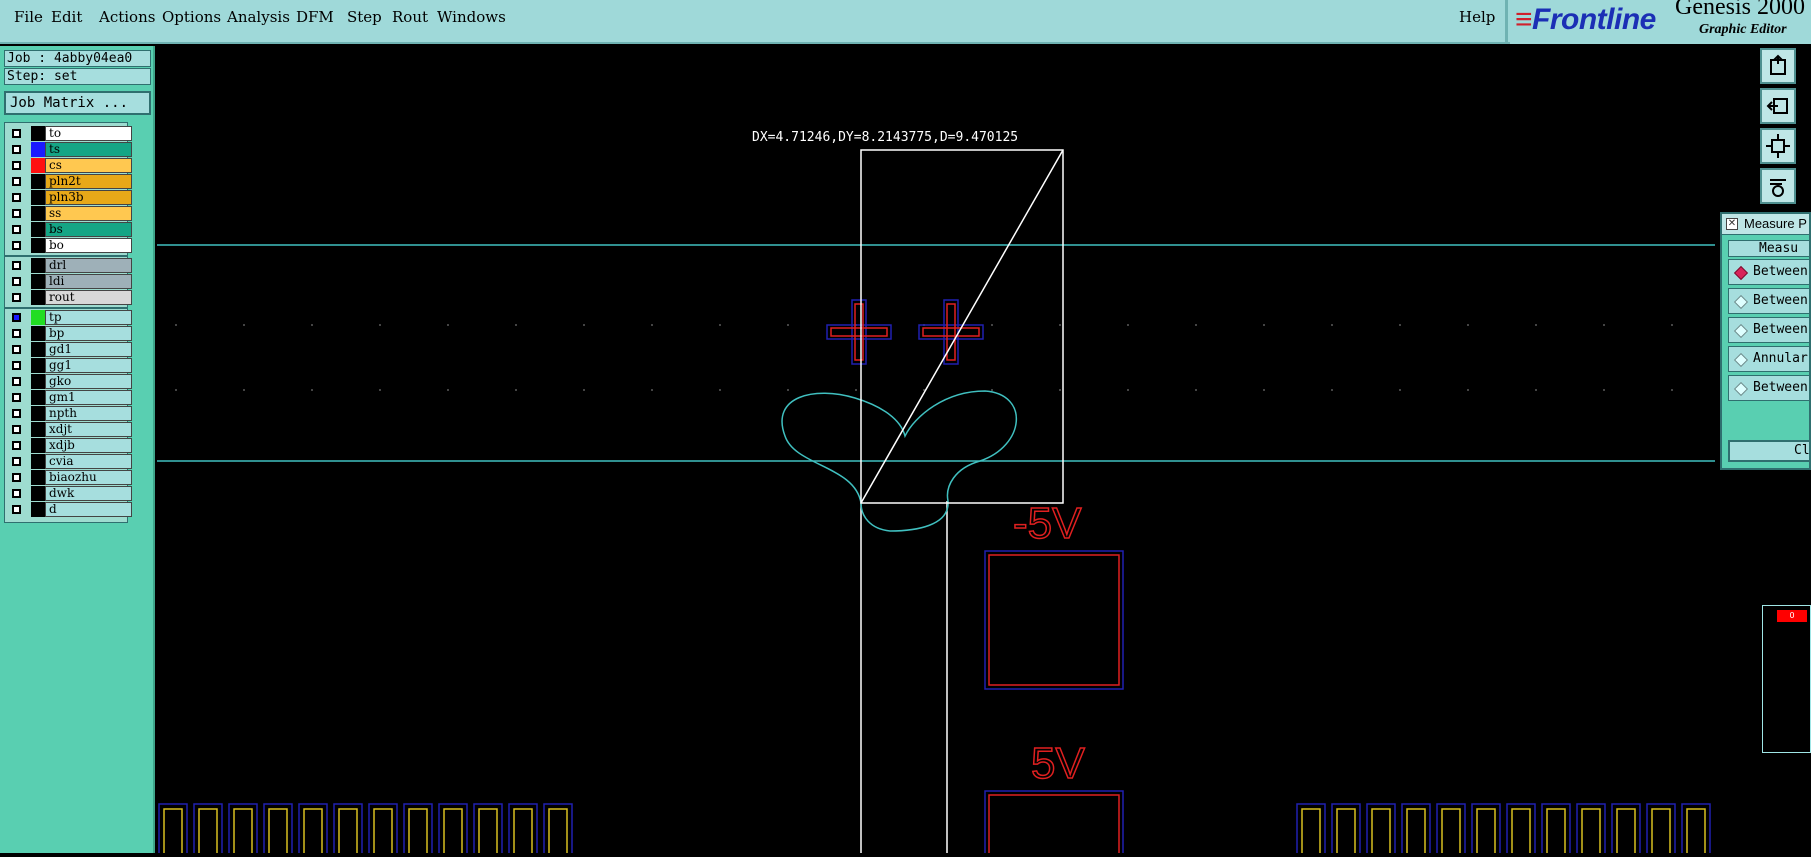 The height and width of the screenshot is (857, 1811). I want to click on layer-row-xdjb: xdjb, so click(70, 445).